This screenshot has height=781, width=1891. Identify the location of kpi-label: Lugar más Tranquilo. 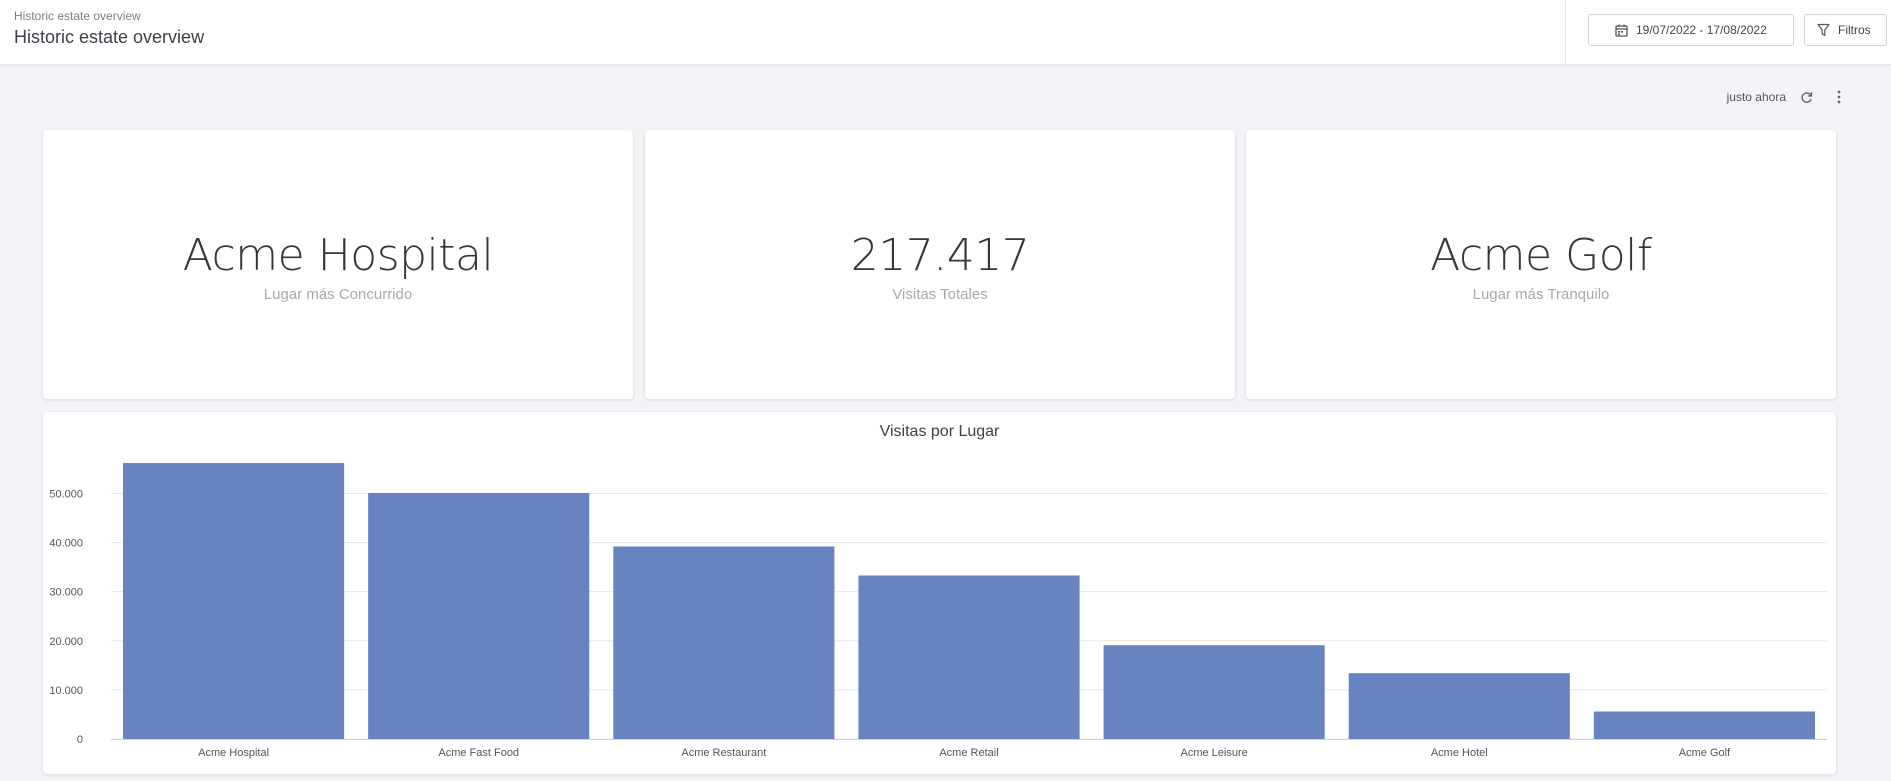
(1541, 294).